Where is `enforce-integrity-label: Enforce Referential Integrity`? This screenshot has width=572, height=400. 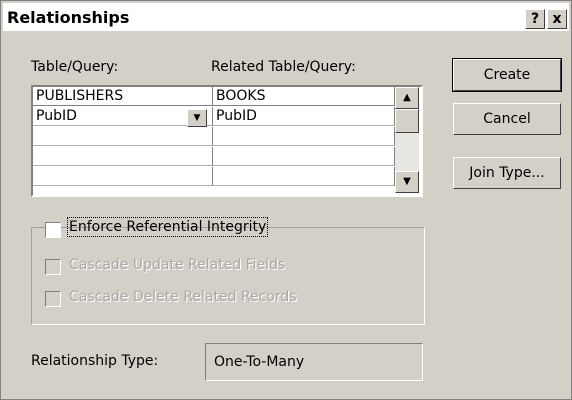
enforce-integrity-label: Enforce Referential Integrity is located at coordinates (167, 227).